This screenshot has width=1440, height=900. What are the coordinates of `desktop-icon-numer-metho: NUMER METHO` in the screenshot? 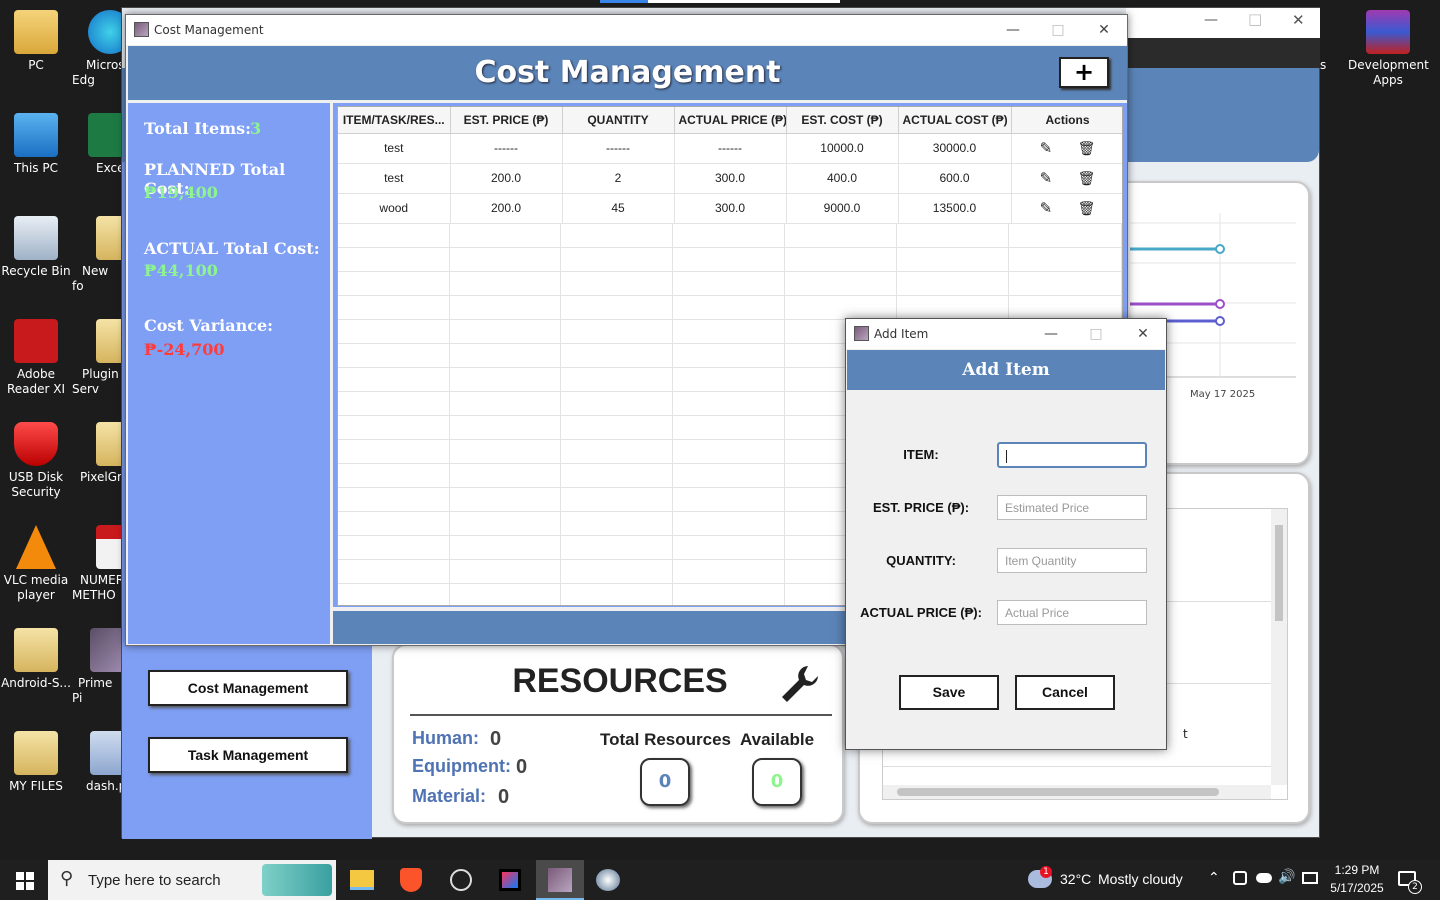 It's located at (97, 564).